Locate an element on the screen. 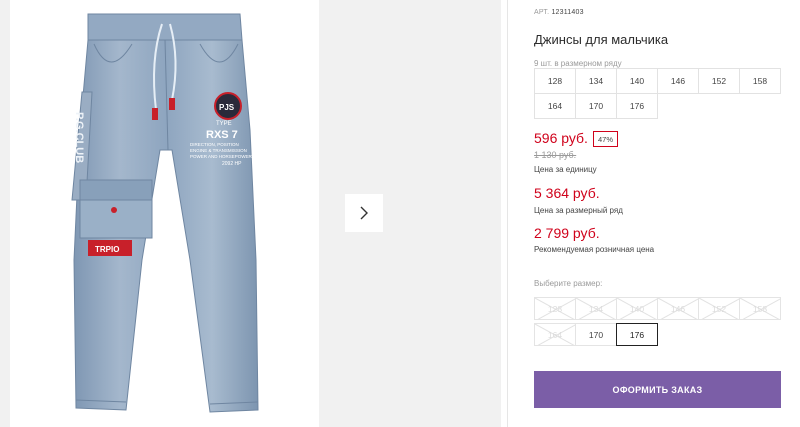  size-option-label: 158 is located at coordinates (760, 308).